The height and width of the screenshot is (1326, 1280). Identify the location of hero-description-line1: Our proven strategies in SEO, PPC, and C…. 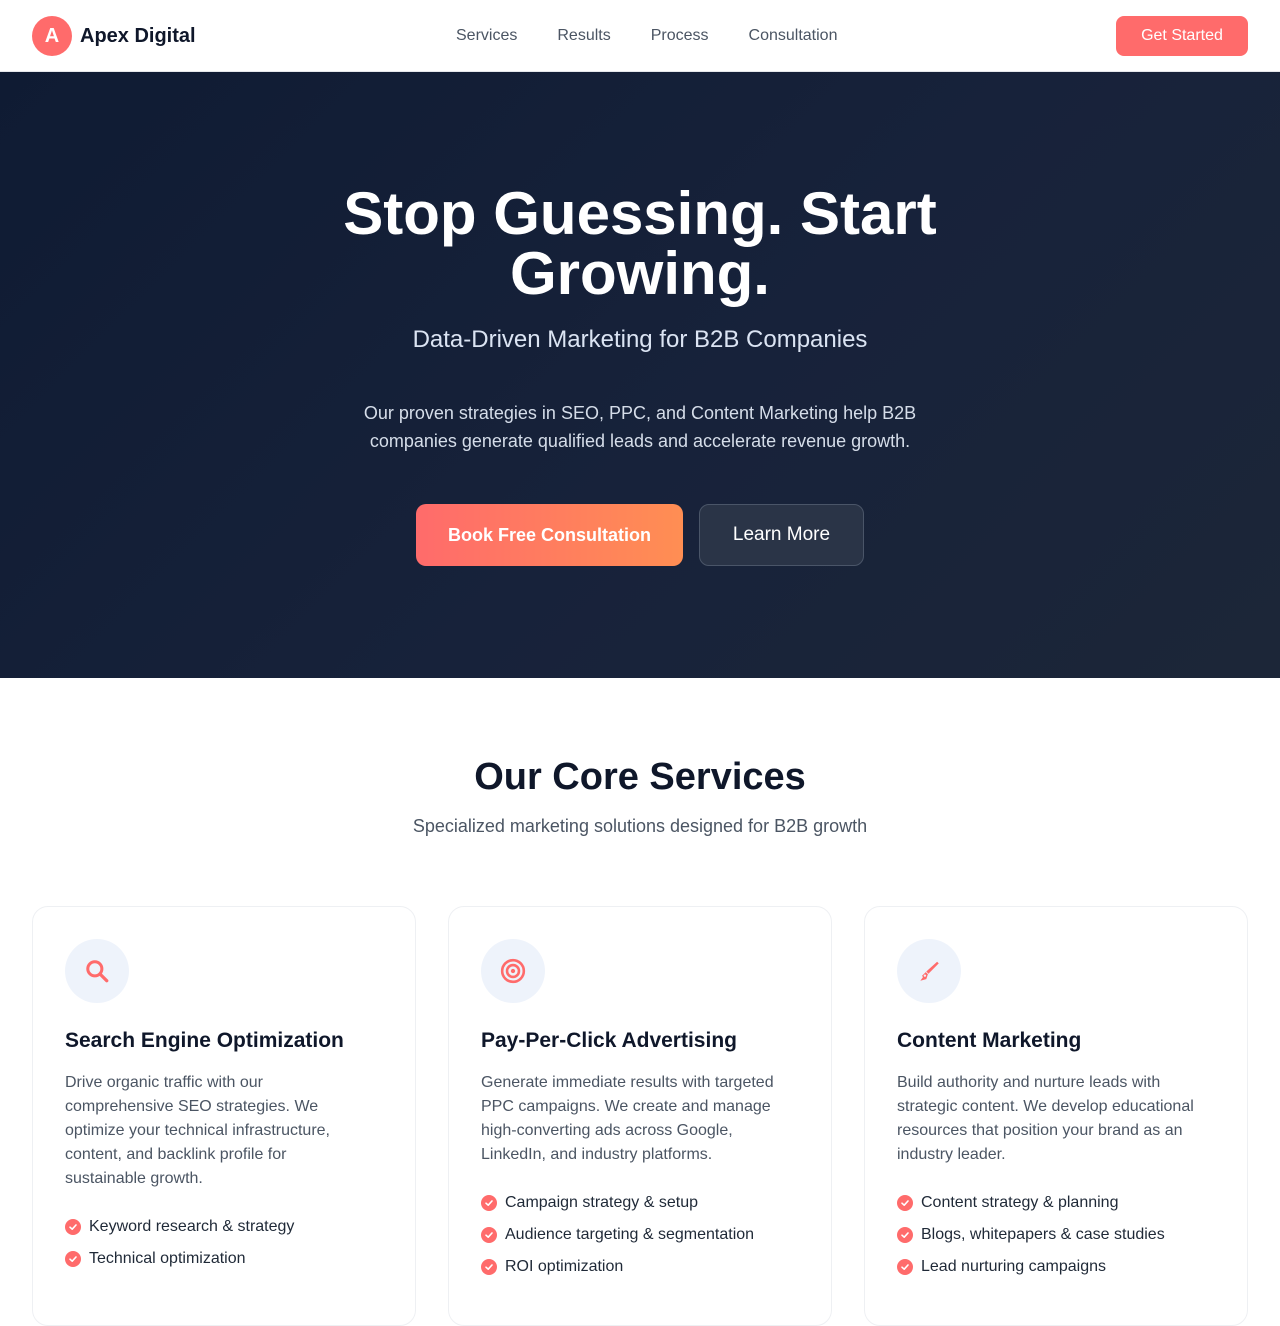
(640, 413).